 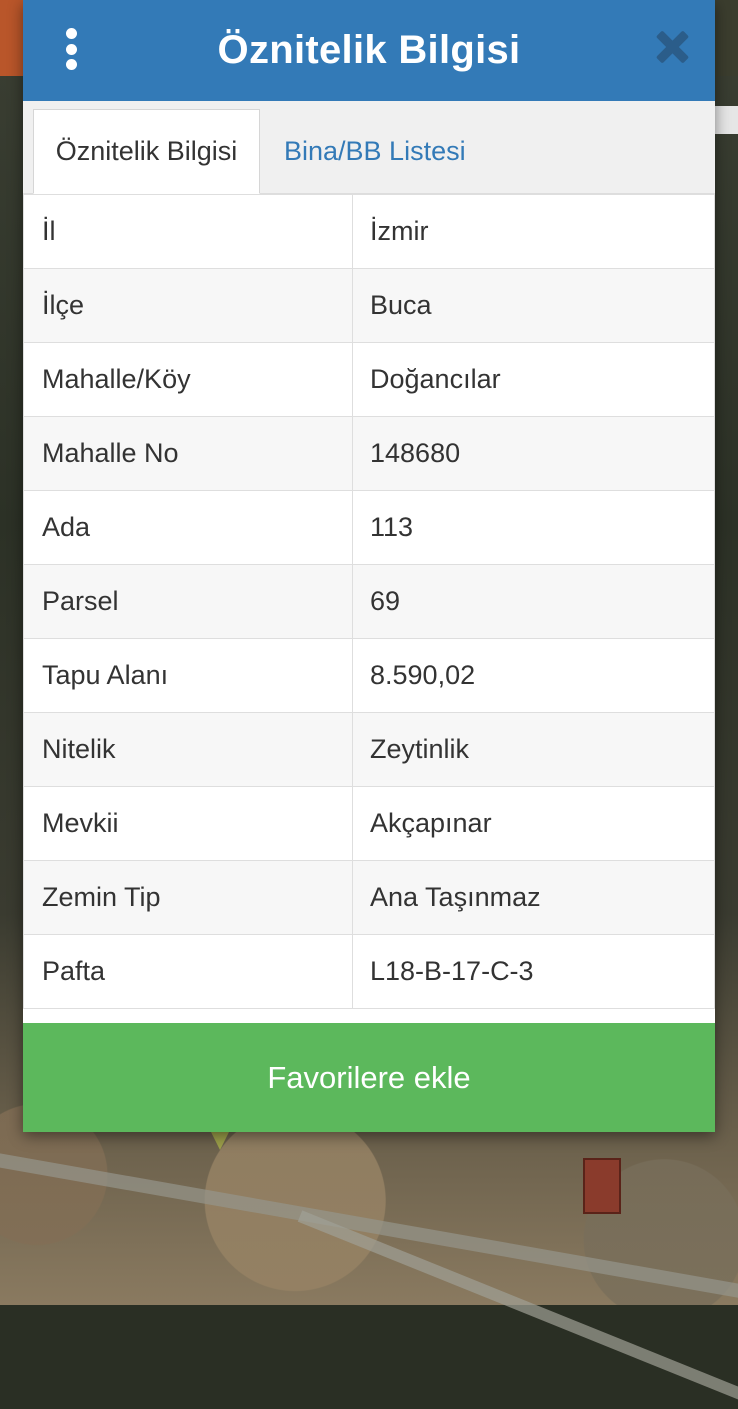 What do you see at coordinates (188, 749) in the screenshot?
I see `attribute-key: Nitelik` at bounding box center [188, 749].